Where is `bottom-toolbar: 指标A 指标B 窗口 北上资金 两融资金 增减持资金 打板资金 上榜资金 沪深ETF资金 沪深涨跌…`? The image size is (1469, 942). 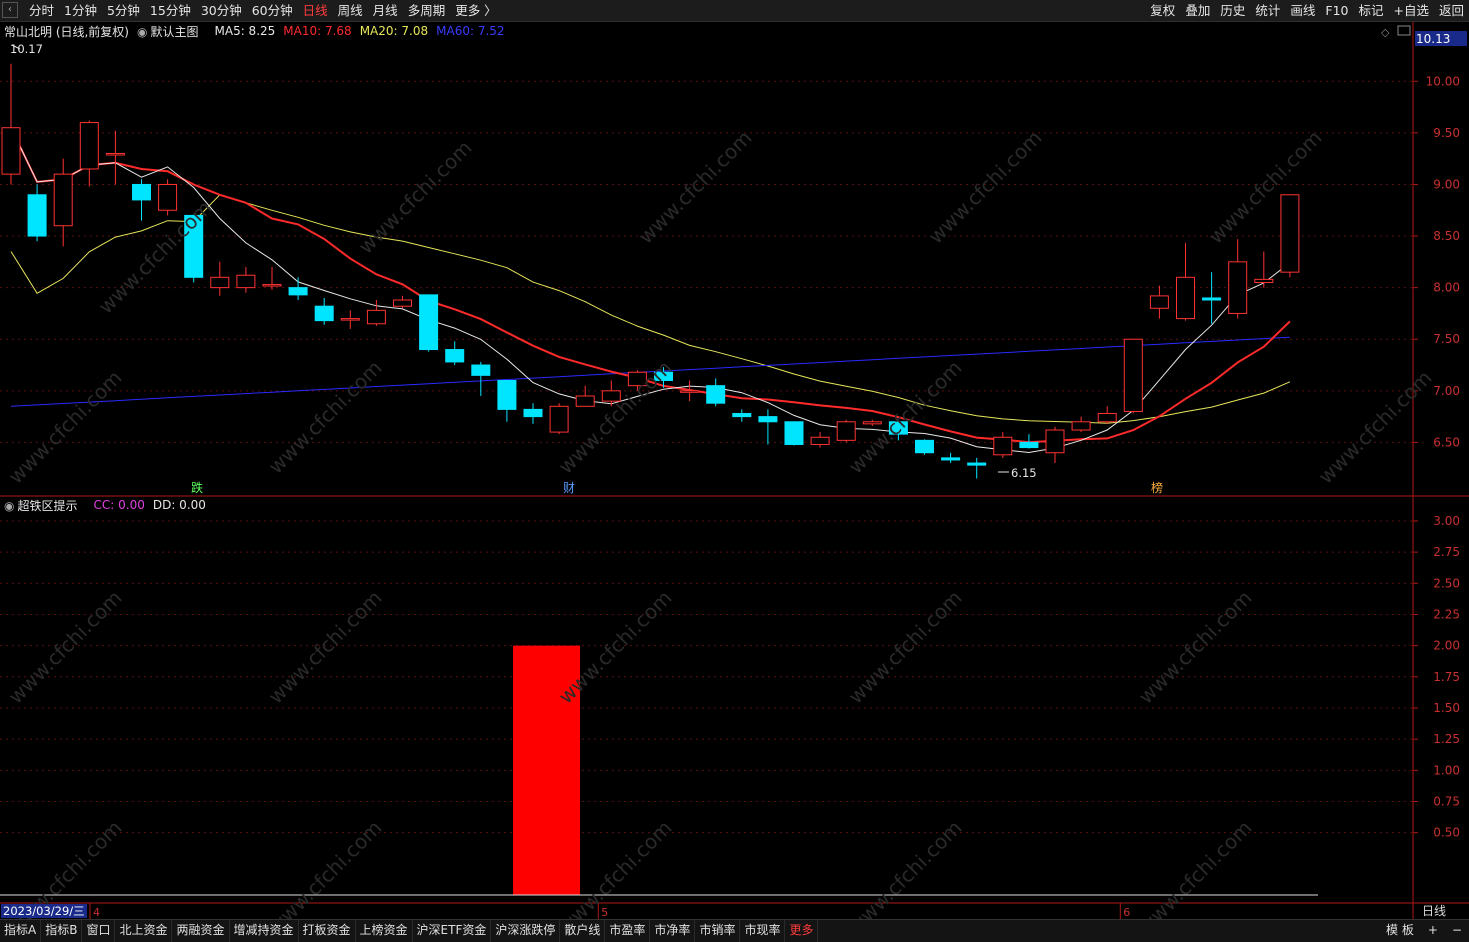
bottom-toolbar: 指标A 指标B 窗口 北上资金 两融资金 增减持资金 打板资金 上榜资金 沪深ETF资金 沪深涨跌… is located at coordinates (734, 930).